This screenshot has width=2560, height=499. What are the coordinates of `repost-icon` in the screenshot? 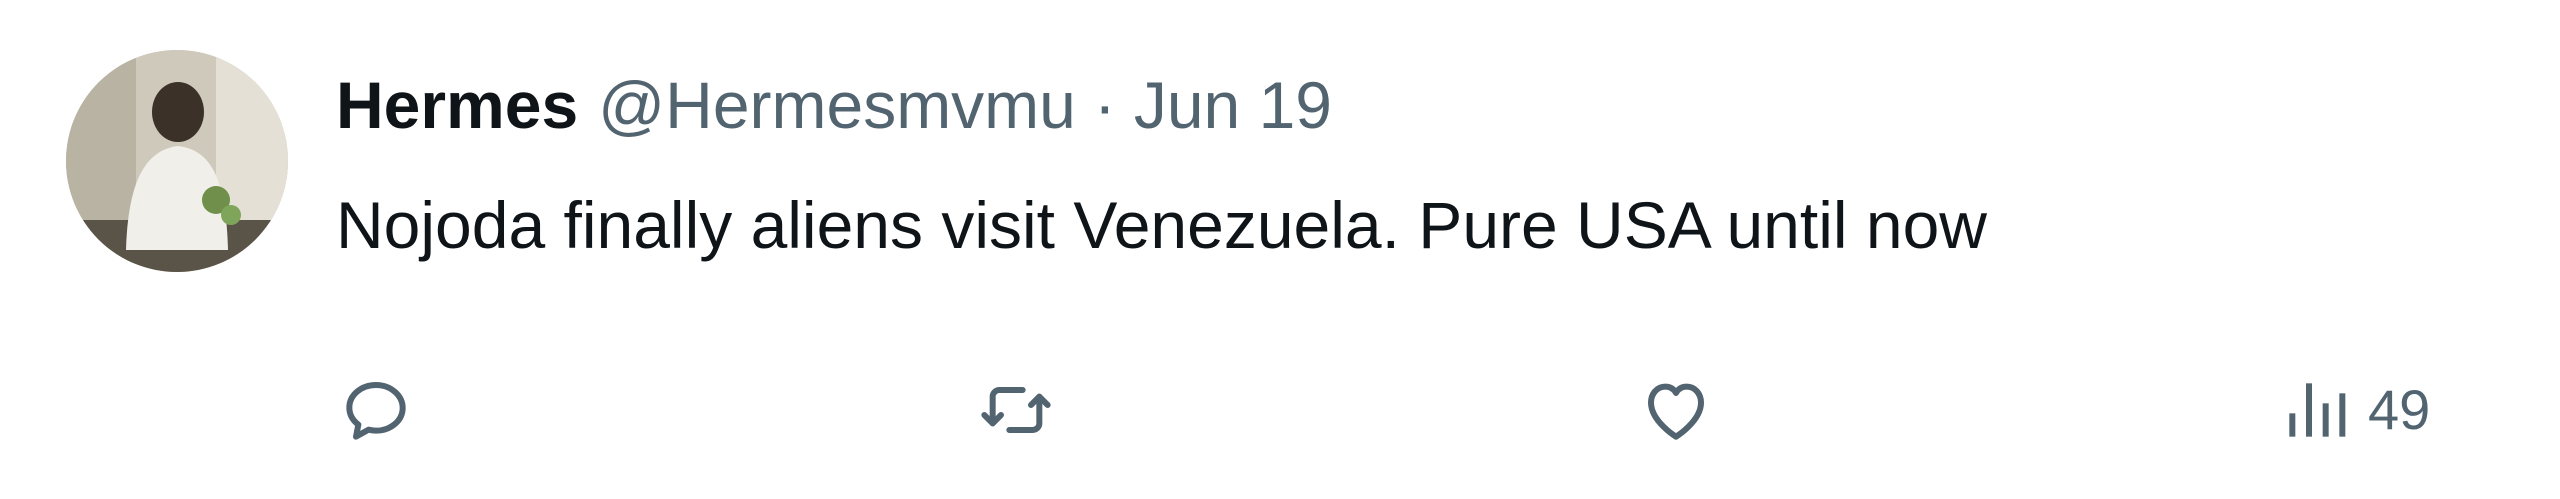 It's located at (1016, 410).